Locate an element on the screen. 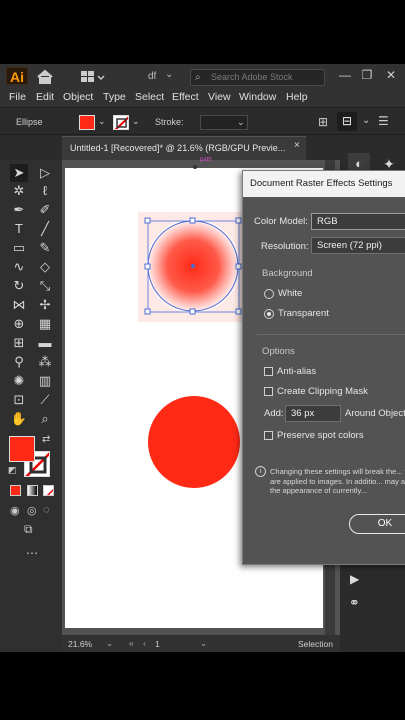  current-tool-label: Selection is located at coordinates (315, 644).